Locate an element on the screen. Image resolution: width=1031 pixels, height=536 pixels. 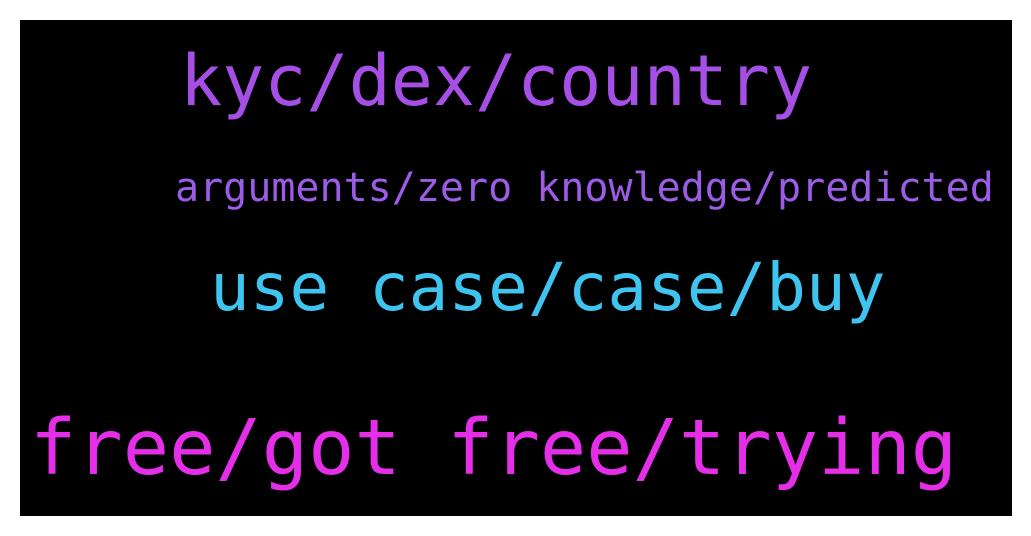
word-kyc-dex-country: kyc/dex/country is located at coordinates (496, 81).